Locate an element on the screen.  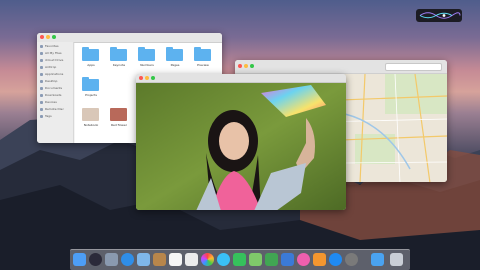
folder-item: Apps is located at coordinates (91, 58).